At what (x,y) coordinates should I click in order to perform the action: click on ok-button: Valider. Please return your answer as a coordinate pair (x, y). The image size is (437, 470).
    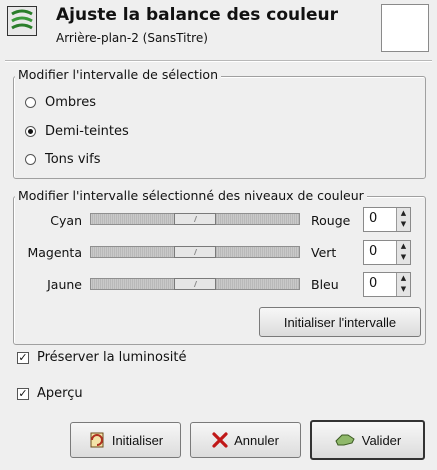
    Looking at the image, I should click on (367, 440).